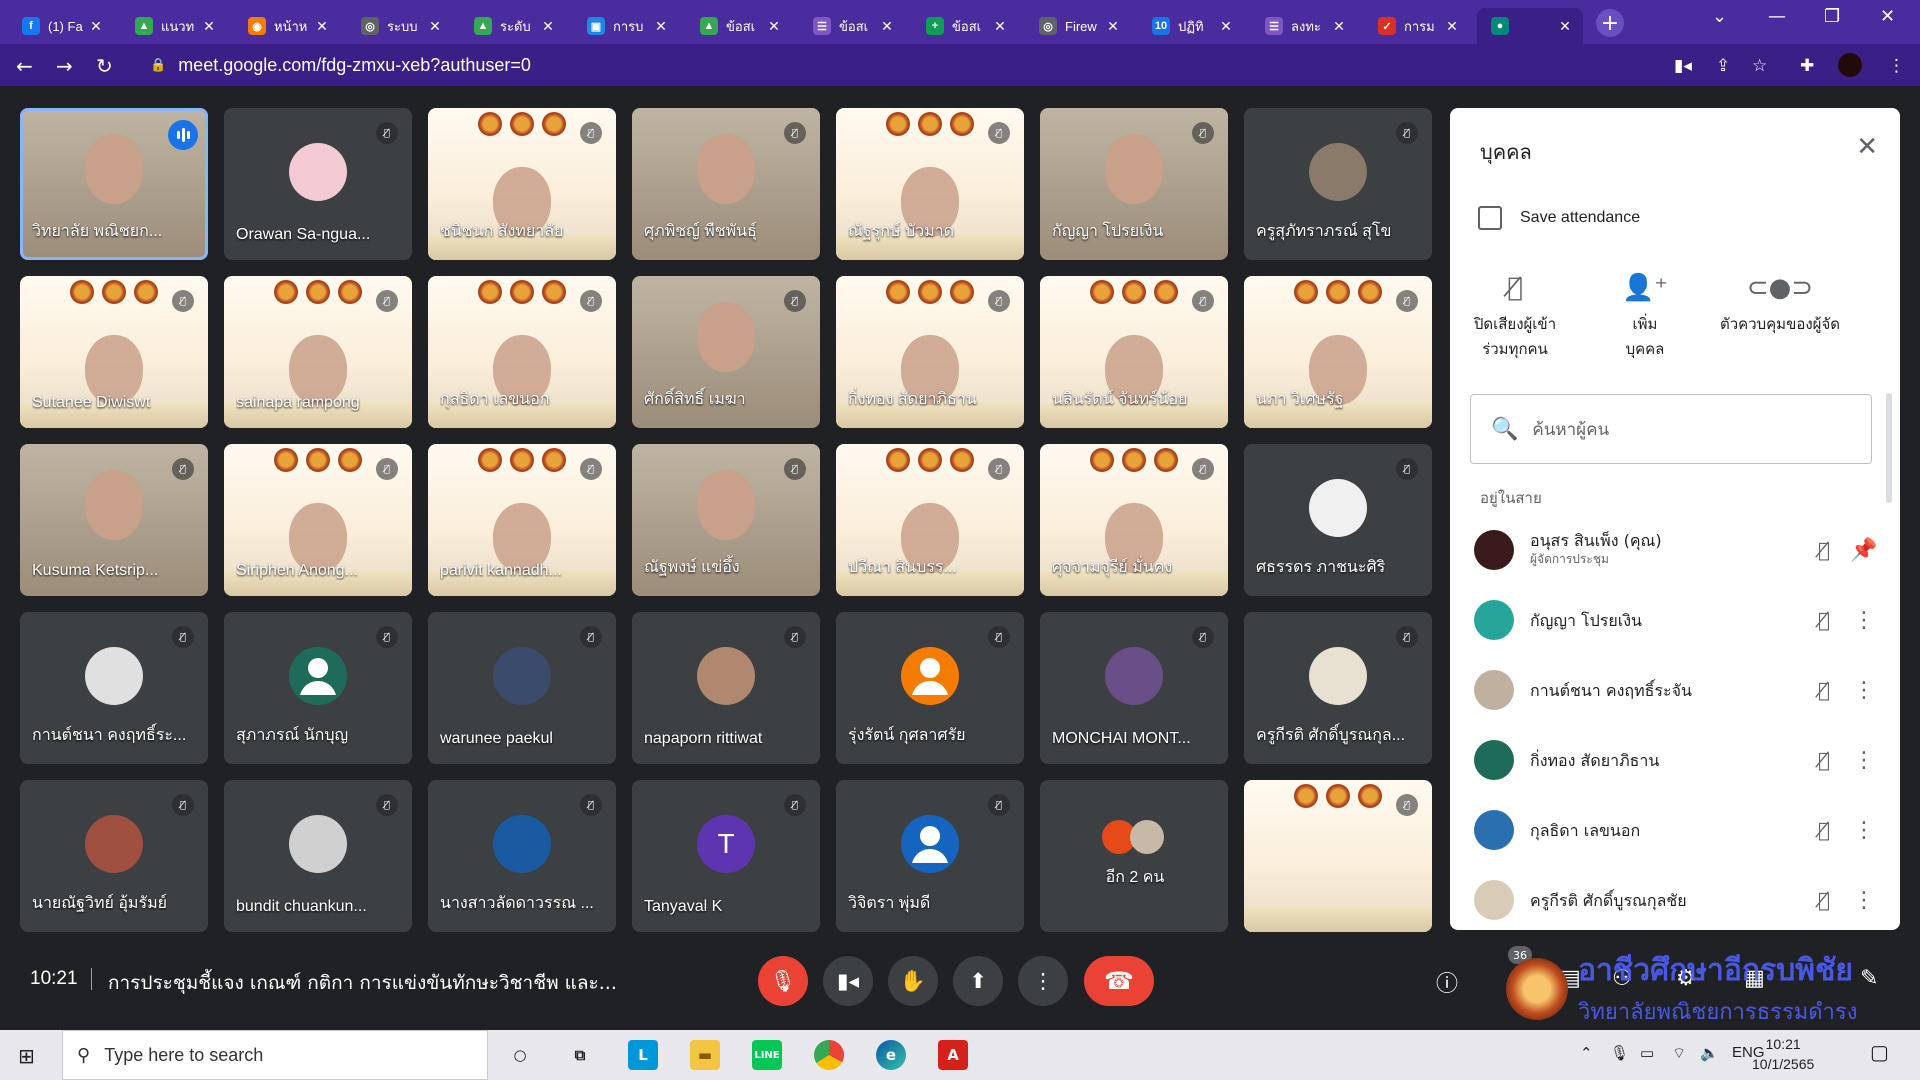 The width and height of the screenshot is (1920, 1080). I want to click on windows-start-icon: ⊞, so click(26, 1056).